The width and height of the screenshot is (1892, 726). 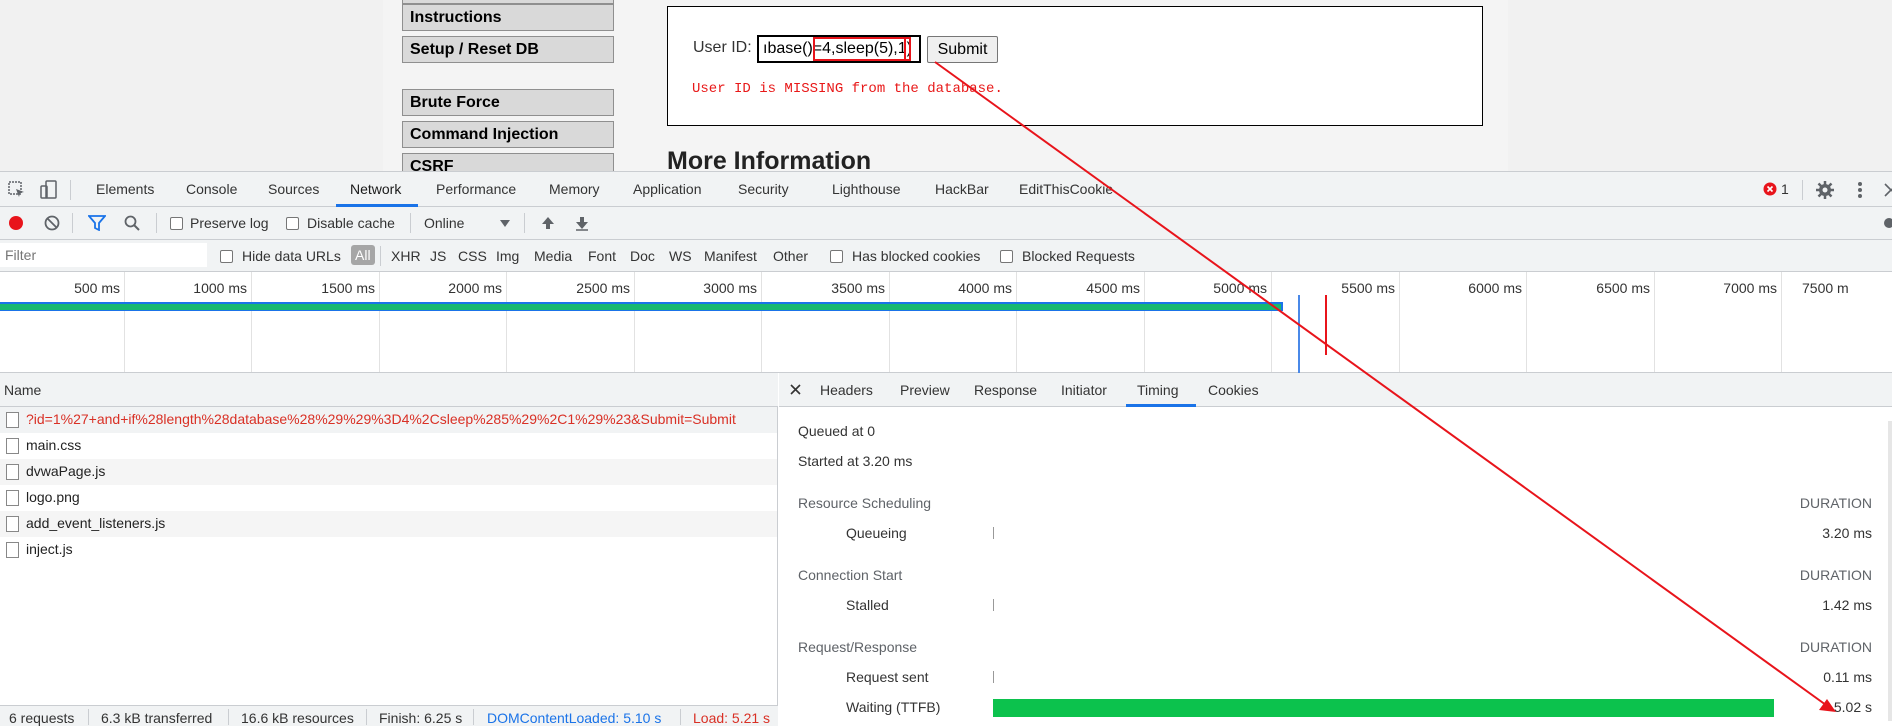 What do you see at coordinates (925, 390) in the screenshot?
I see `tab-preview: Preview` at bounding box center [925, 390].